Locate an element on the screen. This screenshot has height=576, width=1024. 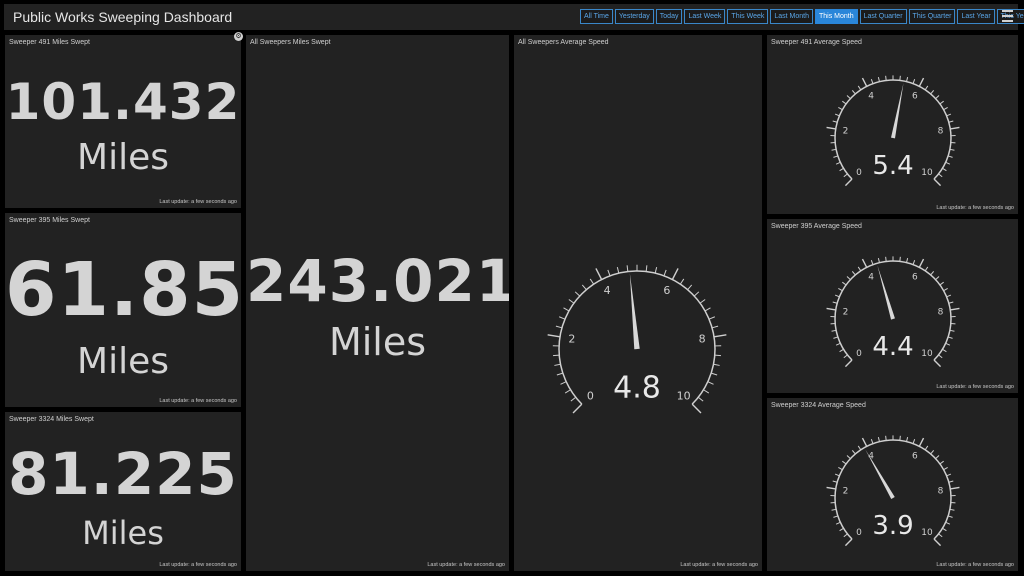
gauge-value: 5.4 is located at coordinates (892, 166).